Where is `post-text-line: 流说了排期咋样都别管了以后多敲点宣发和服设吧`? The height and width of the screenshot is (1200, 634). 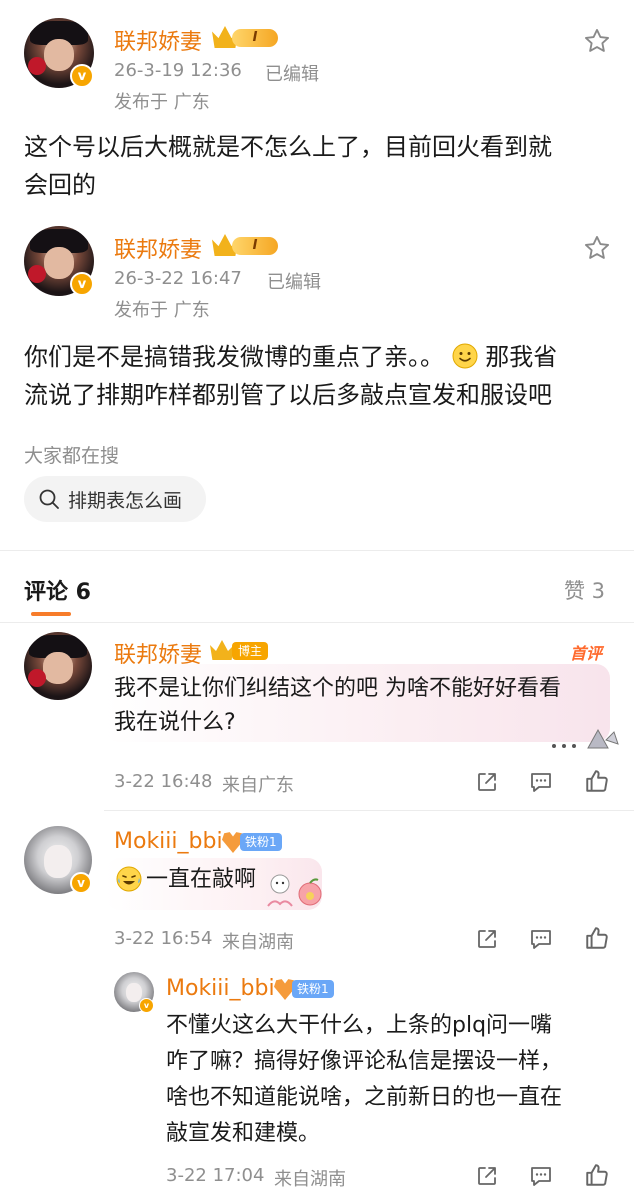
post-text-line: 流说了排期咋样都别管了以后多敲点宣发和服设吧 is located at coordinates (288, 395).